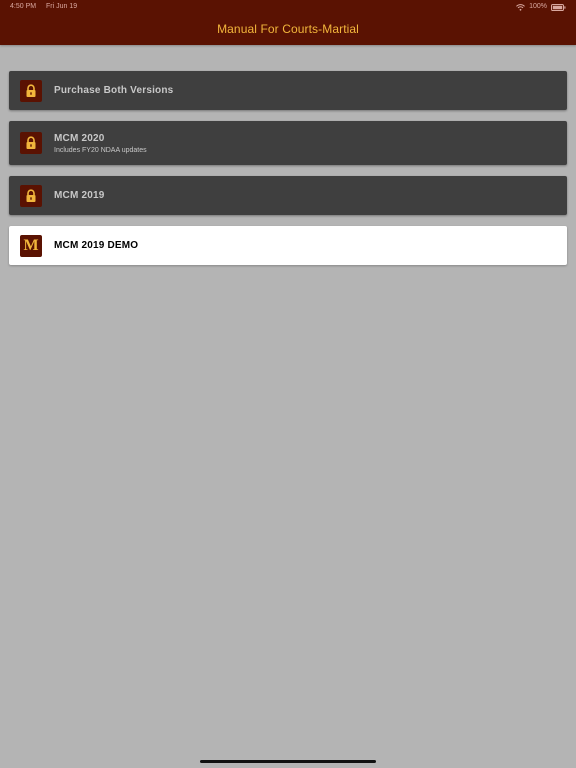 This screenshot has height=768, width=576. Describe the element at coordinates (288, 245) in the screenshot. I see `mcm-2019-demo-row: M MCM 2019 DEMO` at that location.